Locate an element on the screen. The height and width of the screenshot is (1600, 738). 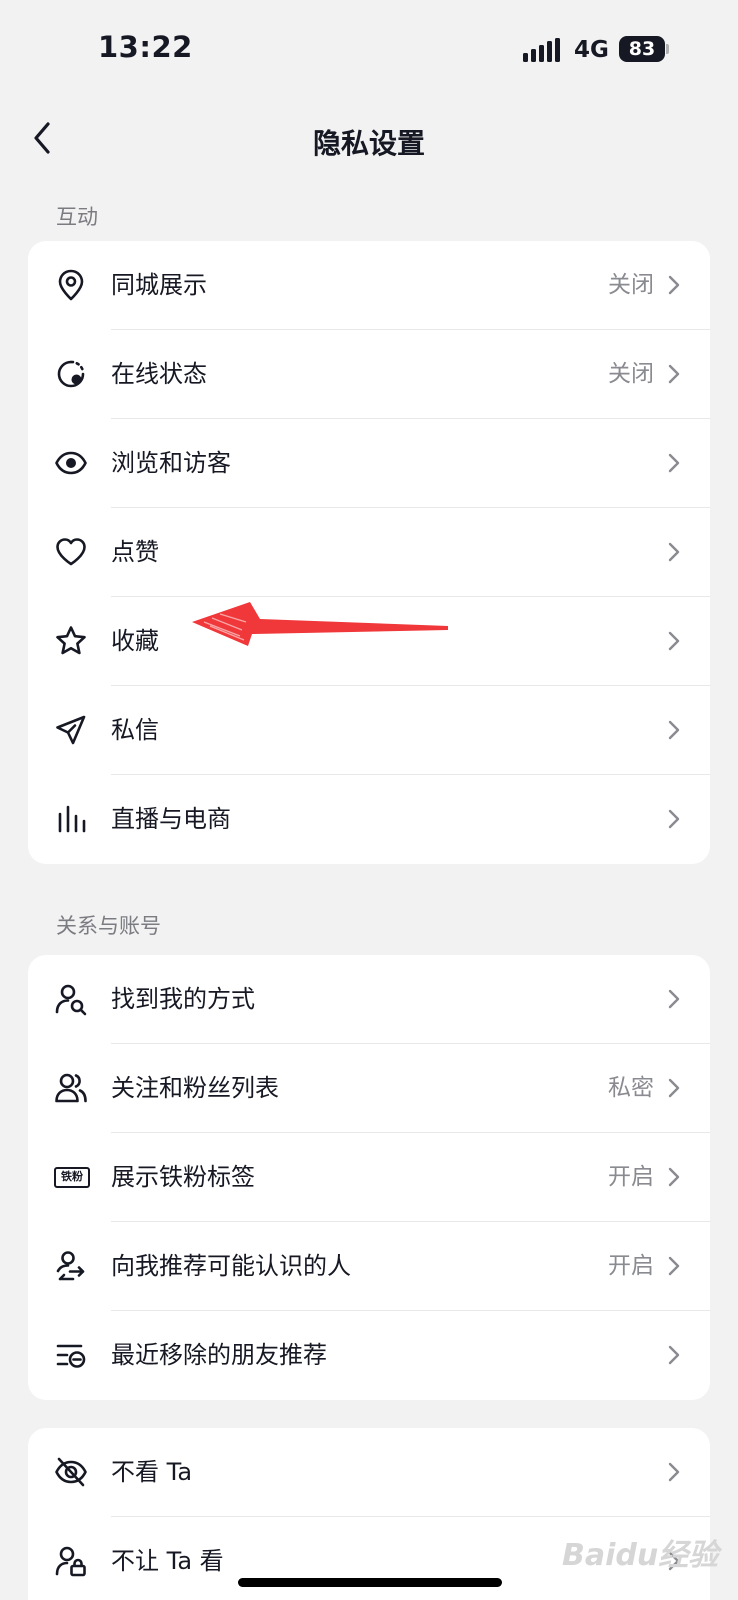
setting-label: 收藏 is located at coordinates (135, 641).